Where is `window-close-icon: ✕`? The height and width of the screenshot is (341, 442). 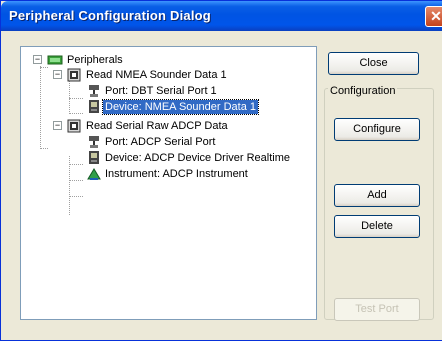
window-close-icon: ✕ is located at coordinates (433, 16).